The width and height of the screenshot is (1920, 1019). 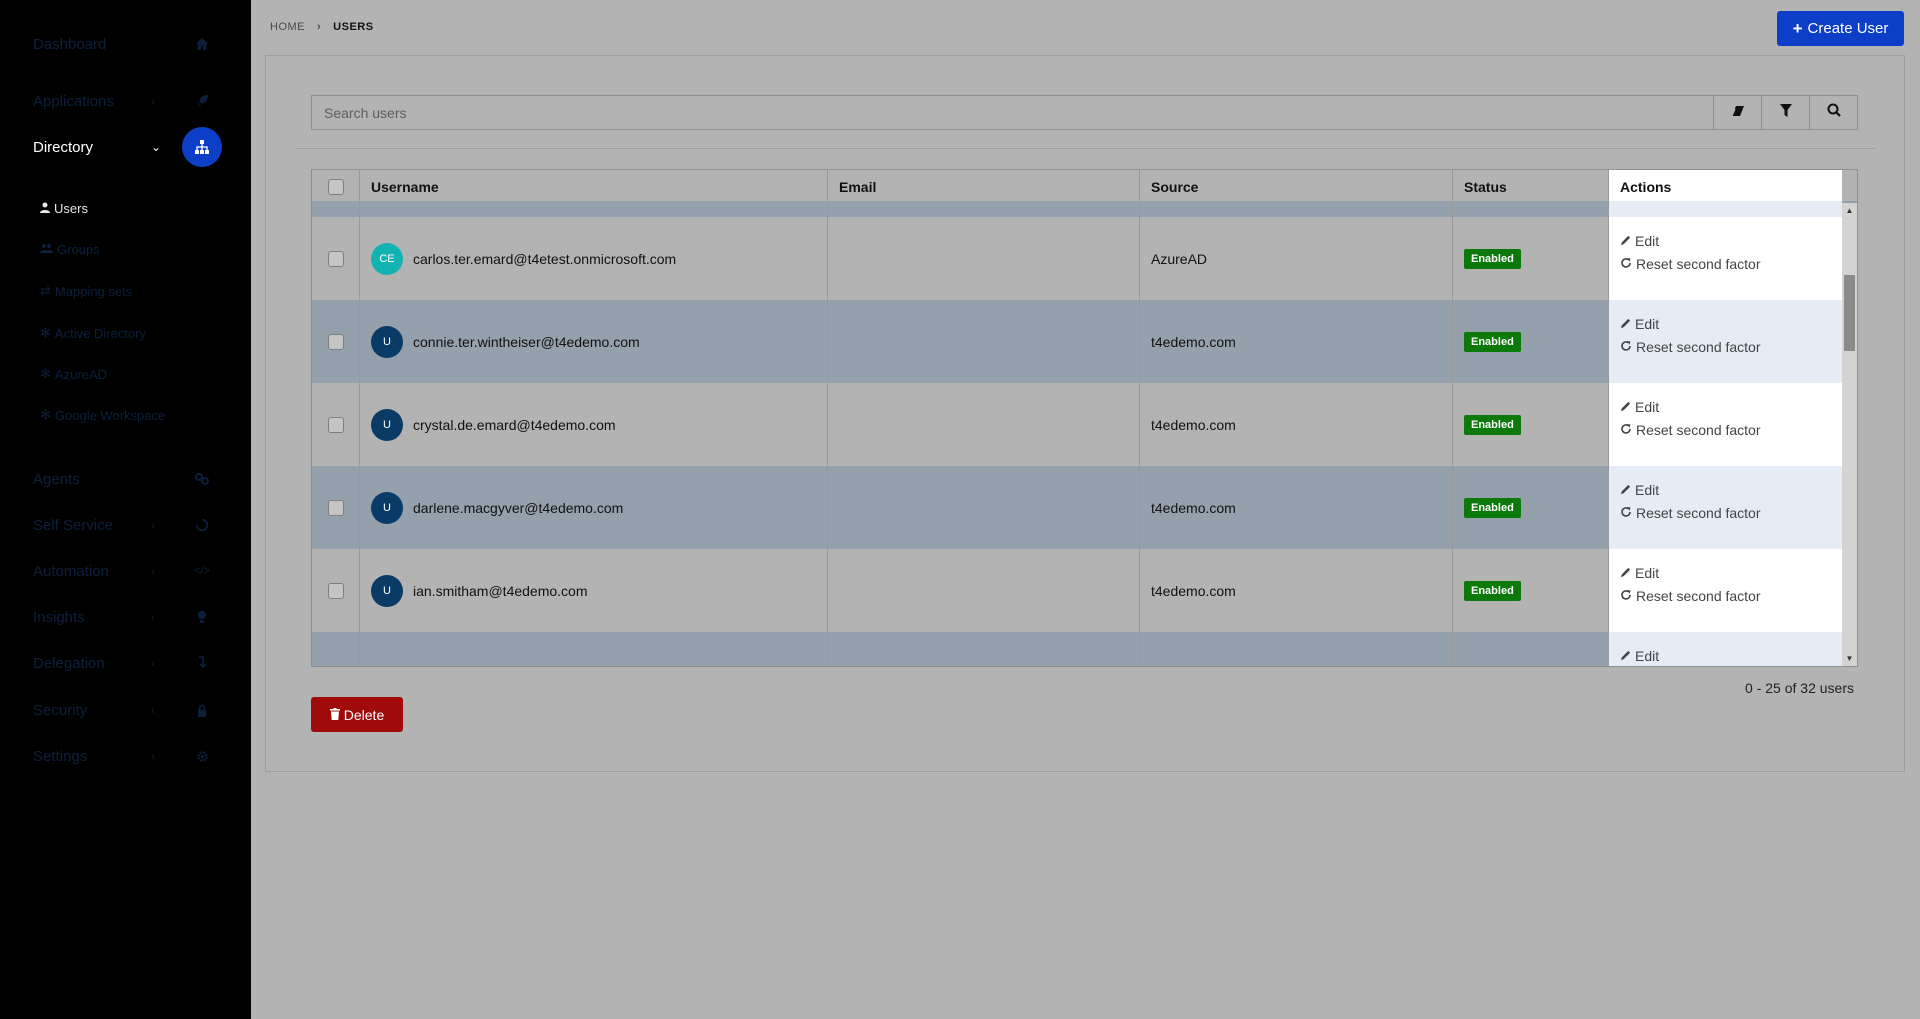 What do you see at coordinates (322, 27) in the screenshot?
I see `breadcrumb: HOME › USERS` at bounding box center [322, 27].